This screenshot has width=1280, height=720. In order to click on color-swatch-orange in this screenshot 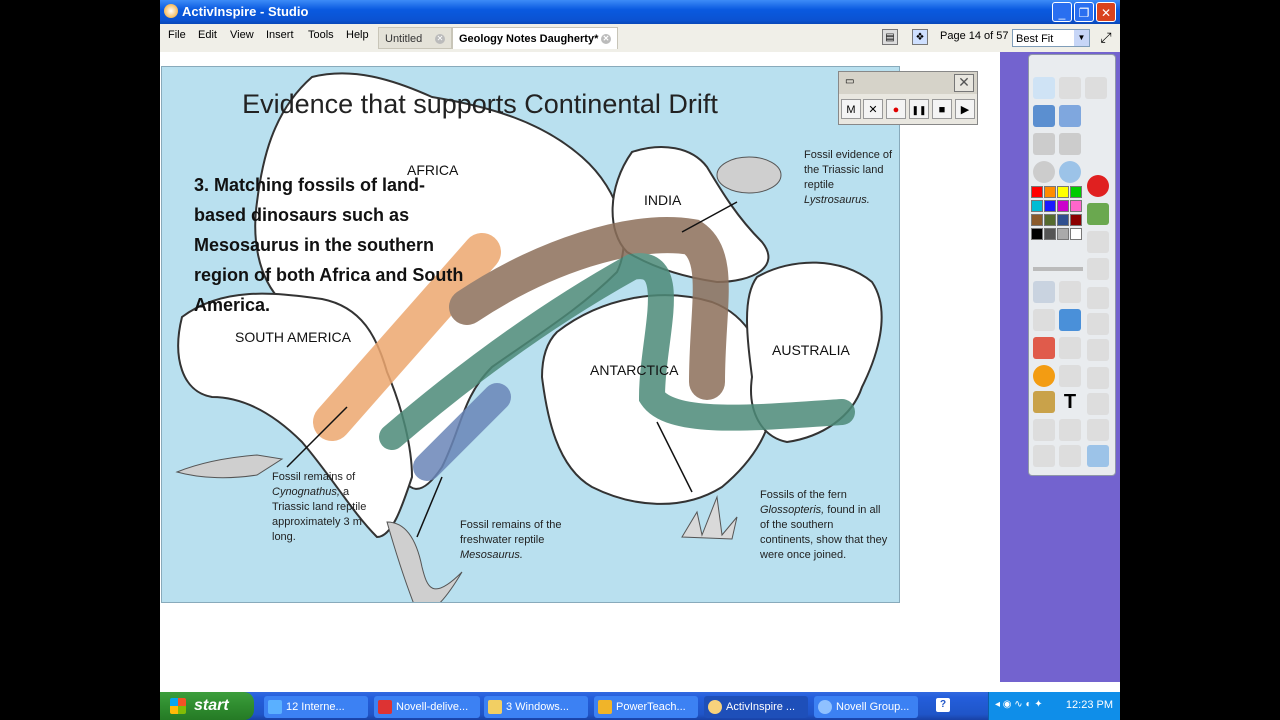, I will do `click(1050, 192)`.